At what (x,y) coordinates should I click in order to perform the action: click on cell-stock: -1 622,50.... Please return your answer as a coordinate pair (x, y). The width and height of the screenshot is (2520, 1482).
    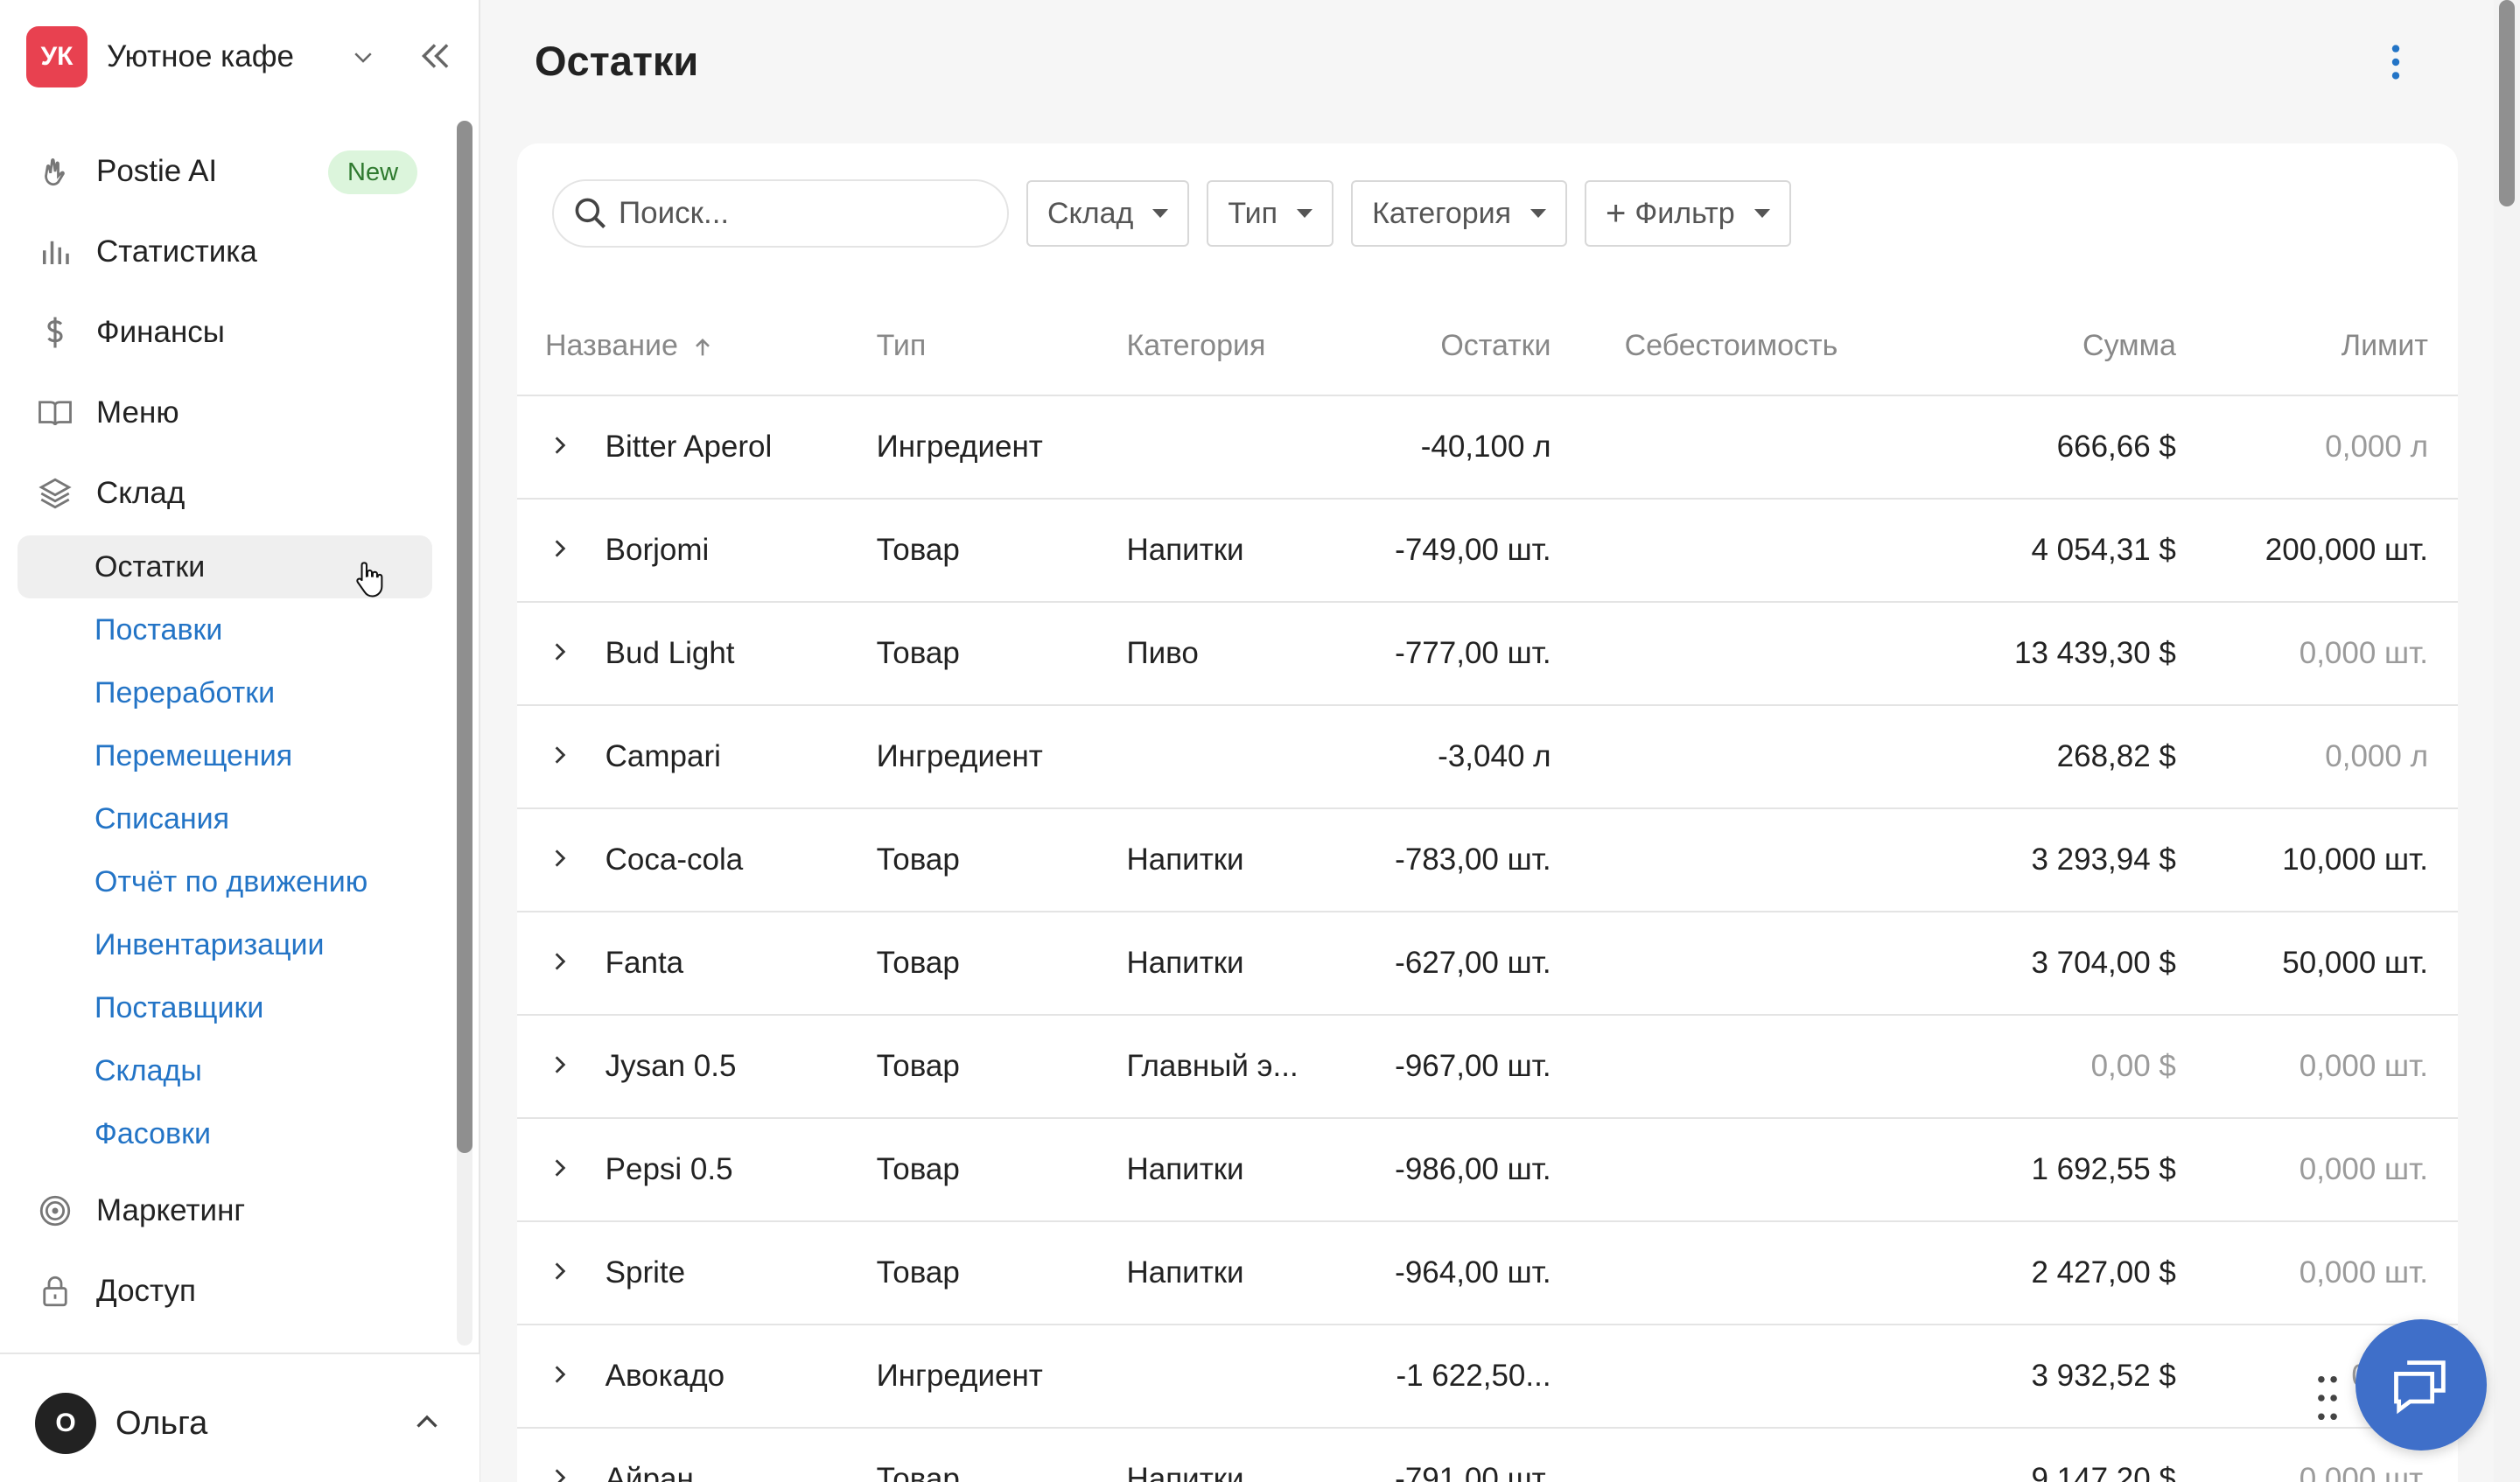
    Looking at the image, I should click on (1449, 1377).